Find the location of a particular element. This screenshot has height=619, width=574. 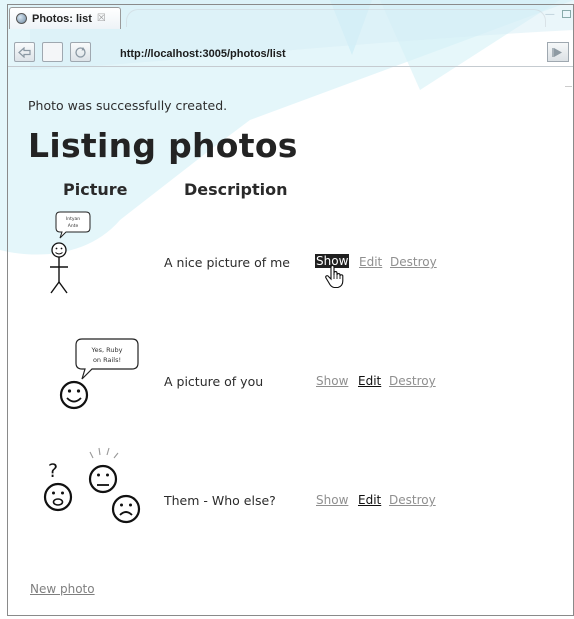

tab-title: Photos: list is located at coordinates (62, 18).